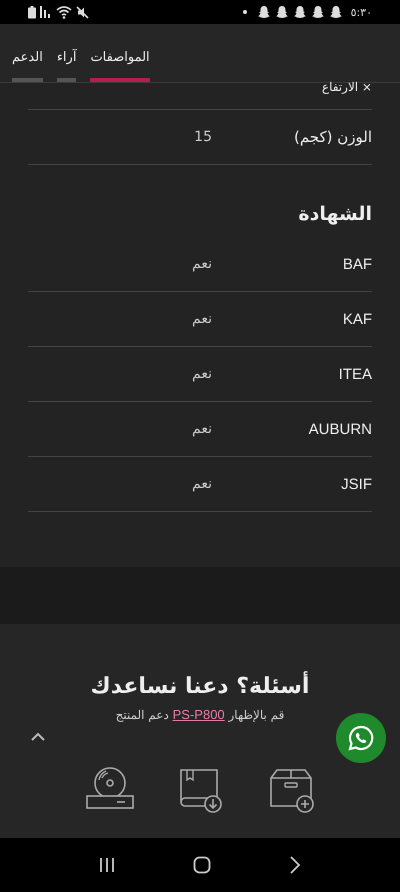 Image resolution: width=400 pixels, height=892 pixels. Describe the element at coordinates (244, 12) in the screenshot. I see `notification-dot` at that location.